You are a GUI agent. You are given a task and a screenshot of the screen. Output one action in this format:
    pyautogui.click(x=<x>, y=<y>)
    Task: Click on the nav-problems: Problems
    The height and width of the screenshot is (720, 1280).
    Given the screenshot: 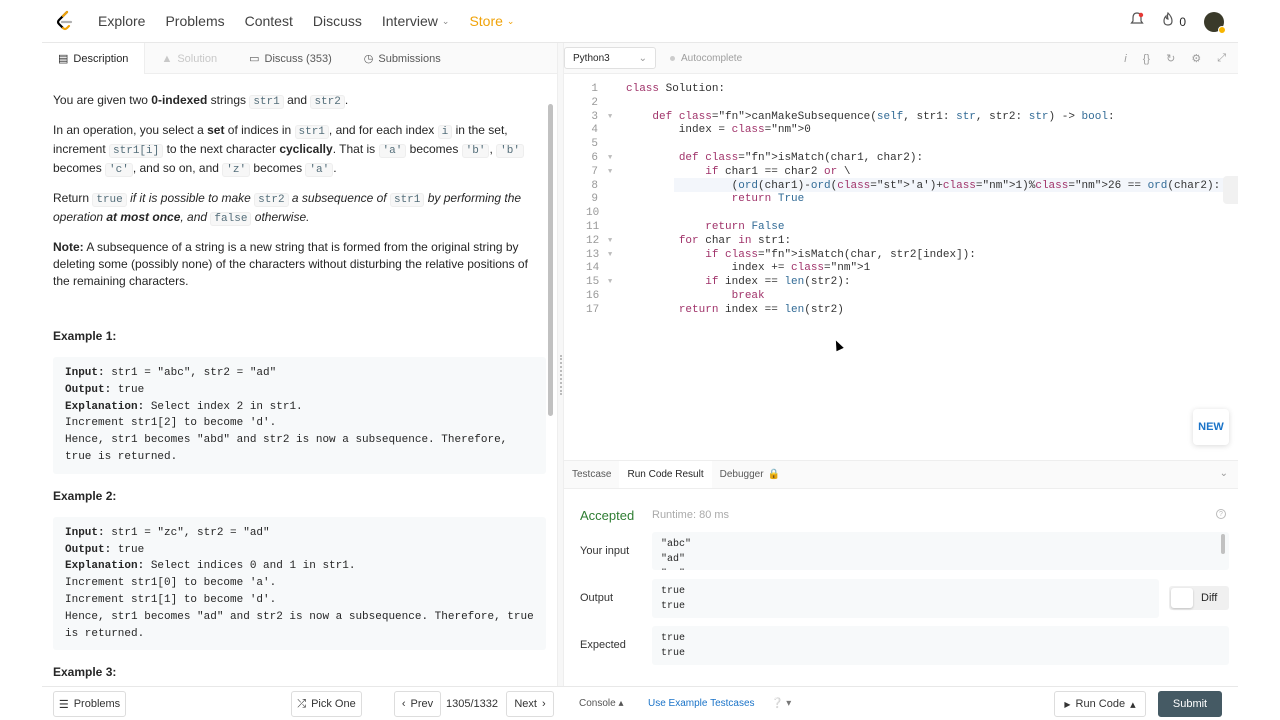 What is the action you would take?
    pyautogui.click(x=194, y=21)
    